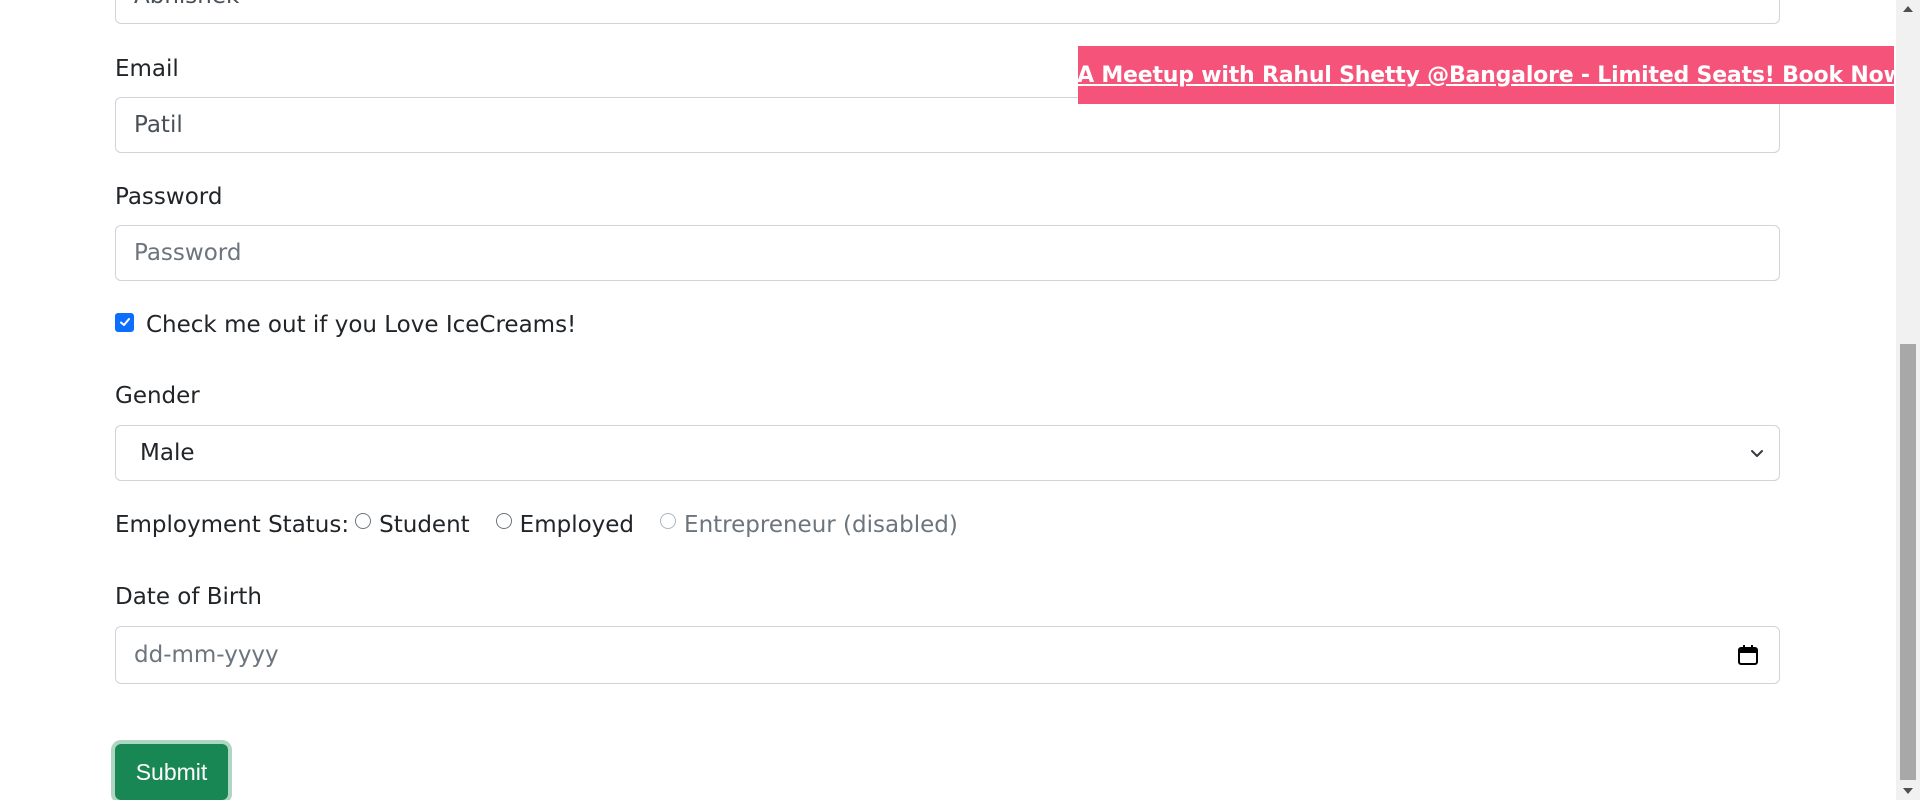 The image size is (1920, 800). I want to click on employment-option-employed: Employed, so click(561, 525).